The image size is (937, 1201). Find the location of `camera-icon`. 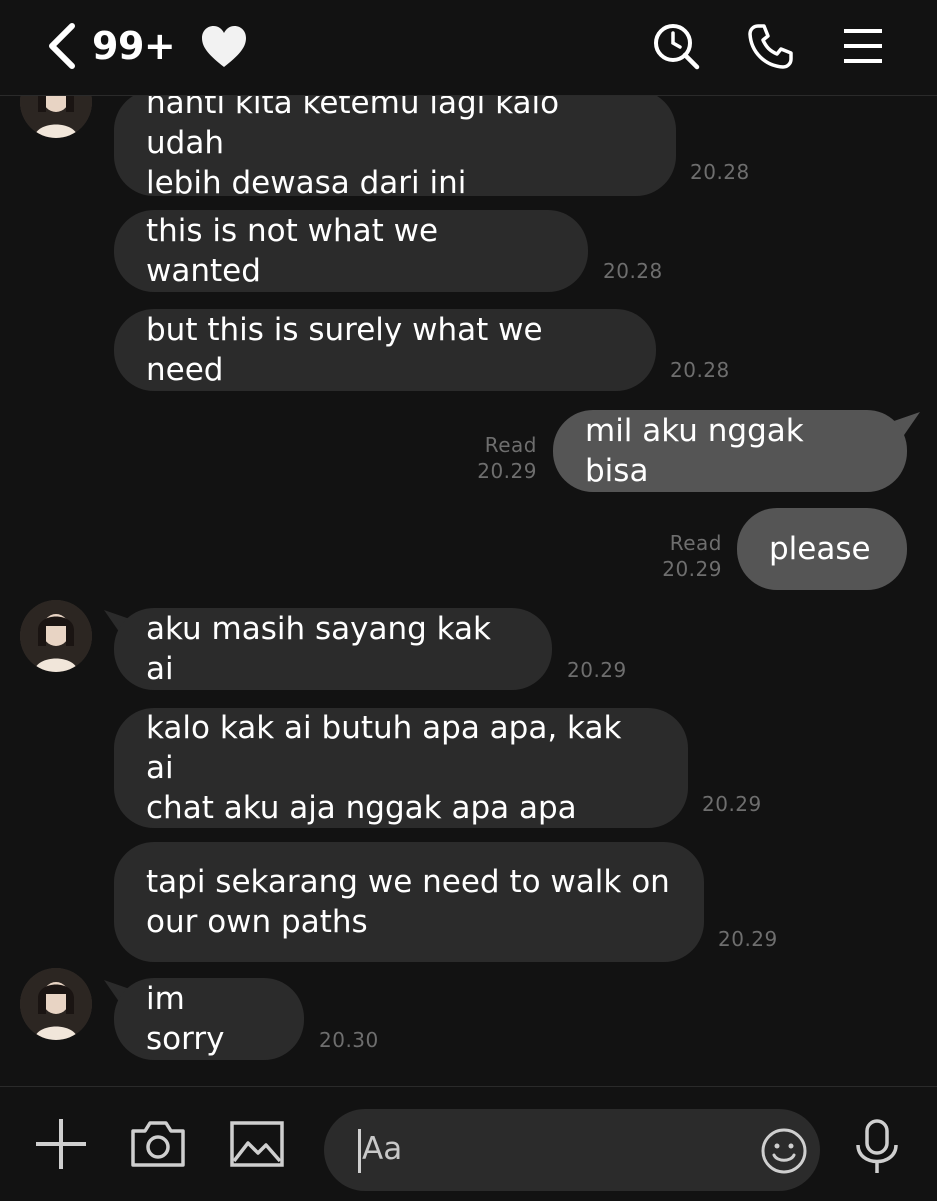

camera-icon is located at coordinates (158, 1144).